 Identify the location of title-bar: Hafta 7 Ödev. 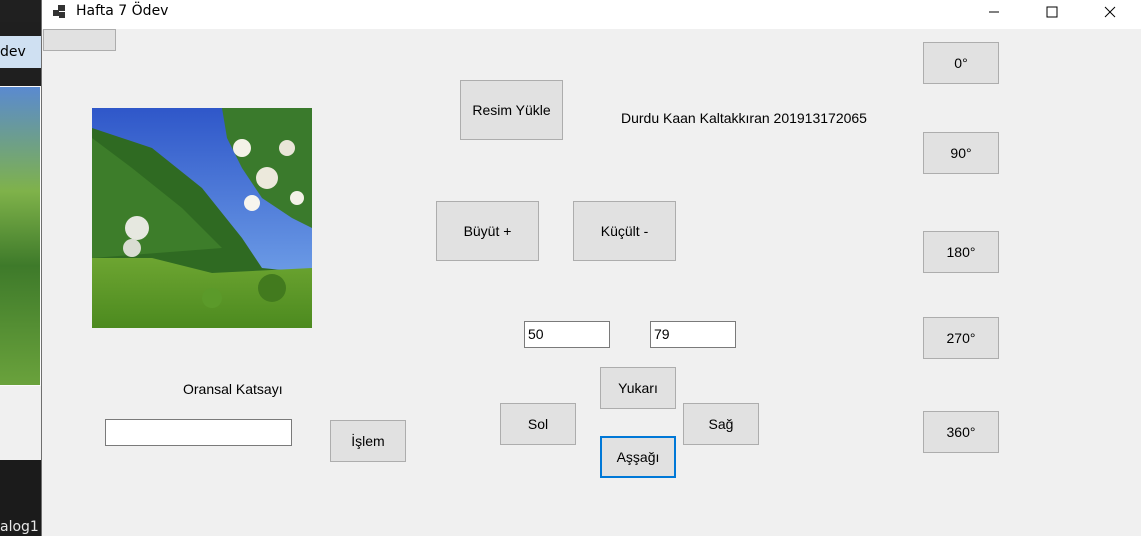
(591, 14).